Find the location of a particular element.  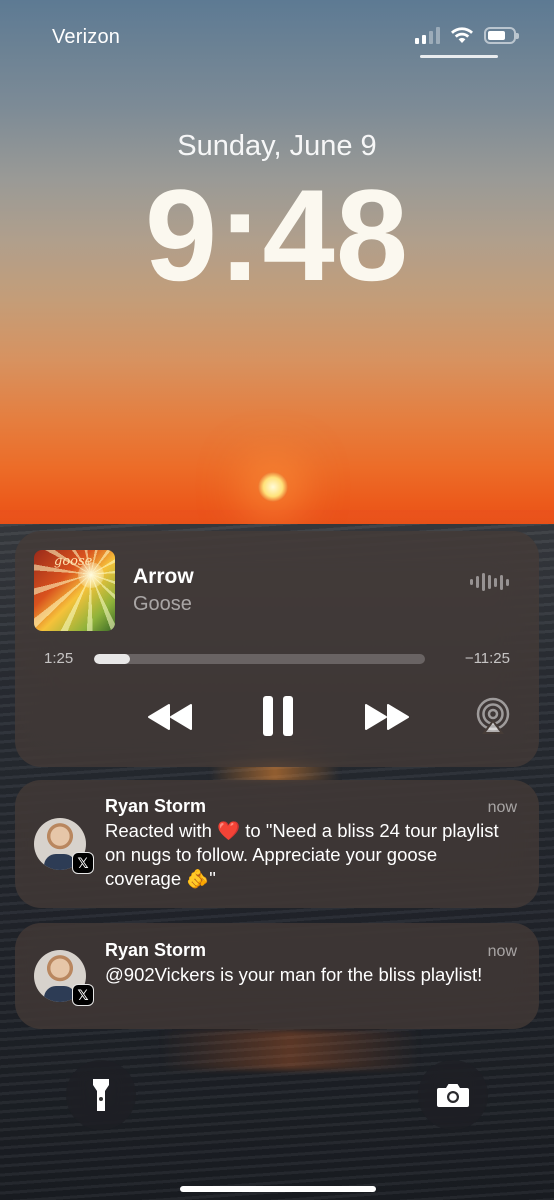

track-title: Arrow is located at coordinates (163, 576).